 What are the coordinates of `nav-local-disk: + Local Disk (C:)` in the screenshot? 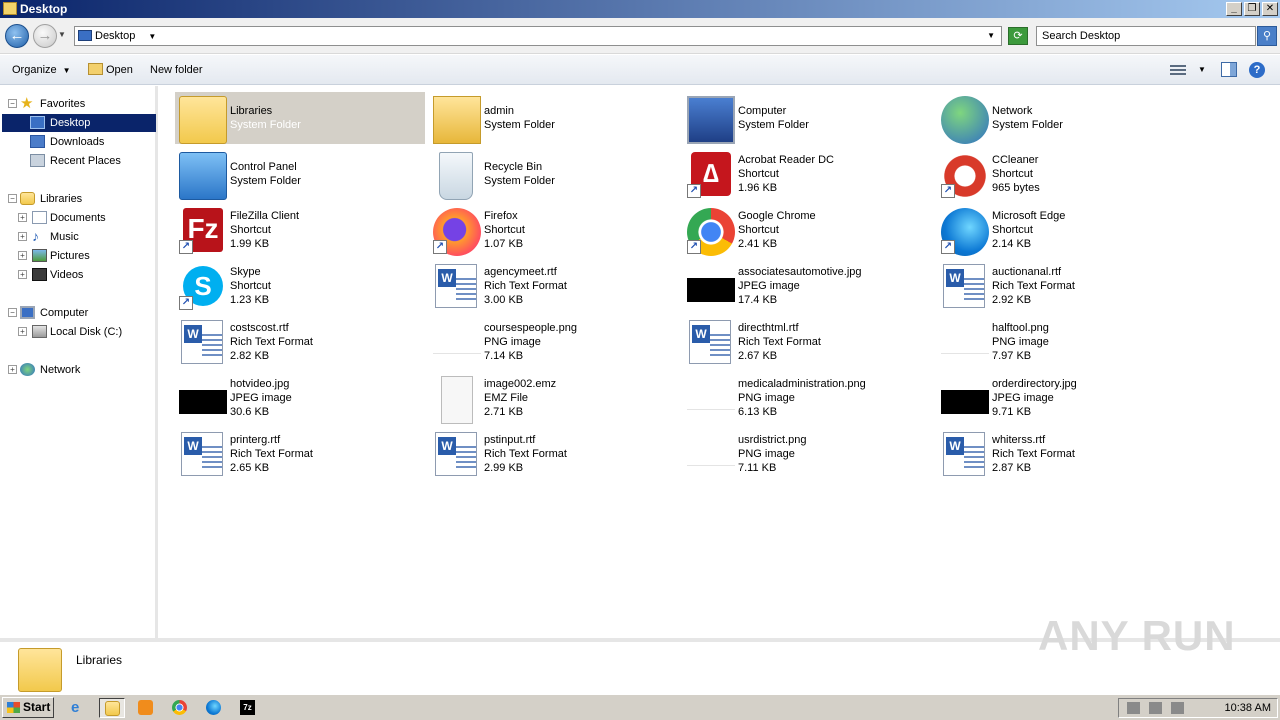 It's located at (87, 332).